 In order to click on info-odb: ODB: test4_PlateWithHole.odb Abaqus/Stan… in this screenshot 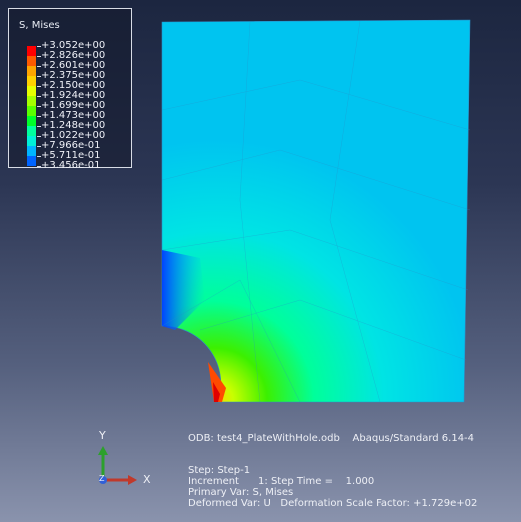, I will do `click(331, 438)`.